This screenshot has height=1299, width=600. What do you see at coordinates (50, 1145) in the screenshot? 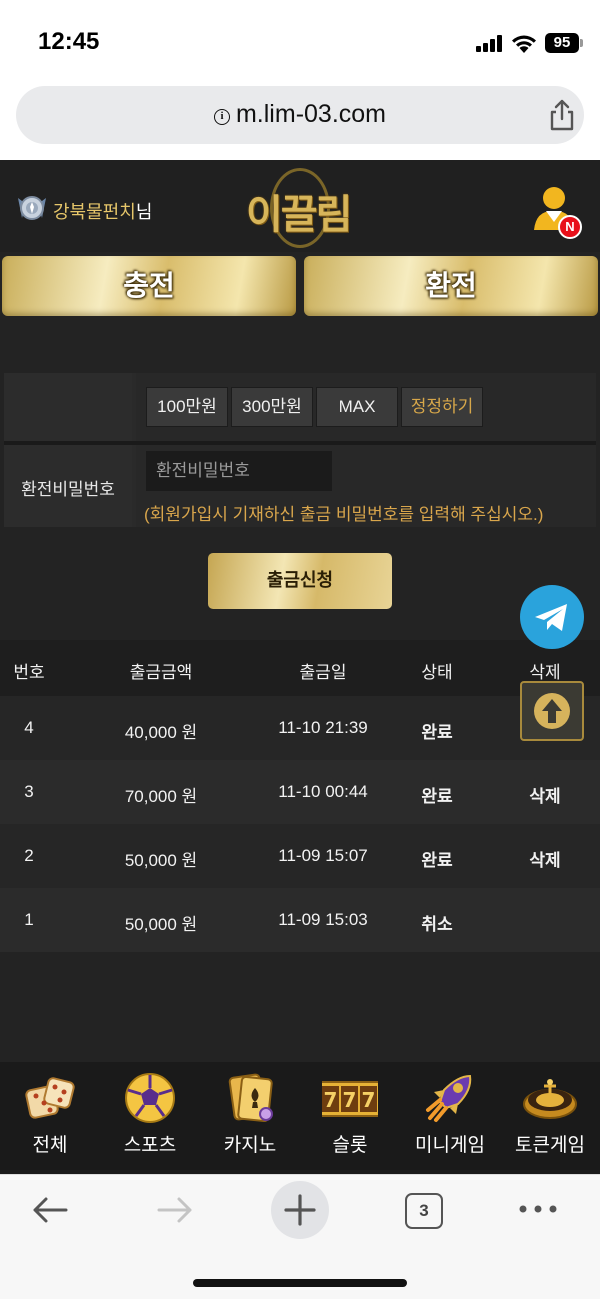
I see `nav-label: 전체` at bounding box center [50, 1145].